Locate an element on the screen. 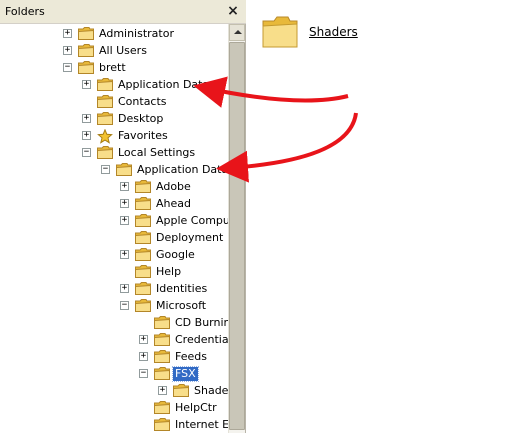  tree-item-label: Feeds is located at coordinates (191, 356).